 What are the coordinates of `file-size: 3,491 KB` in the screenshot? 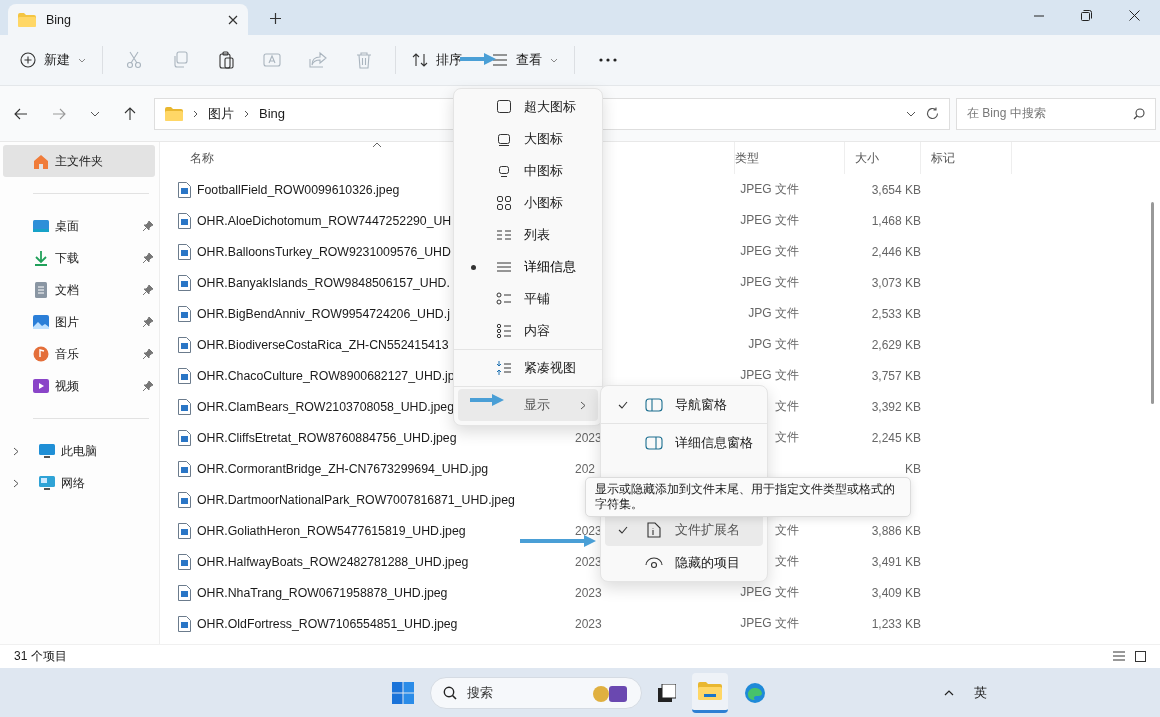 It's located at (896, 561).